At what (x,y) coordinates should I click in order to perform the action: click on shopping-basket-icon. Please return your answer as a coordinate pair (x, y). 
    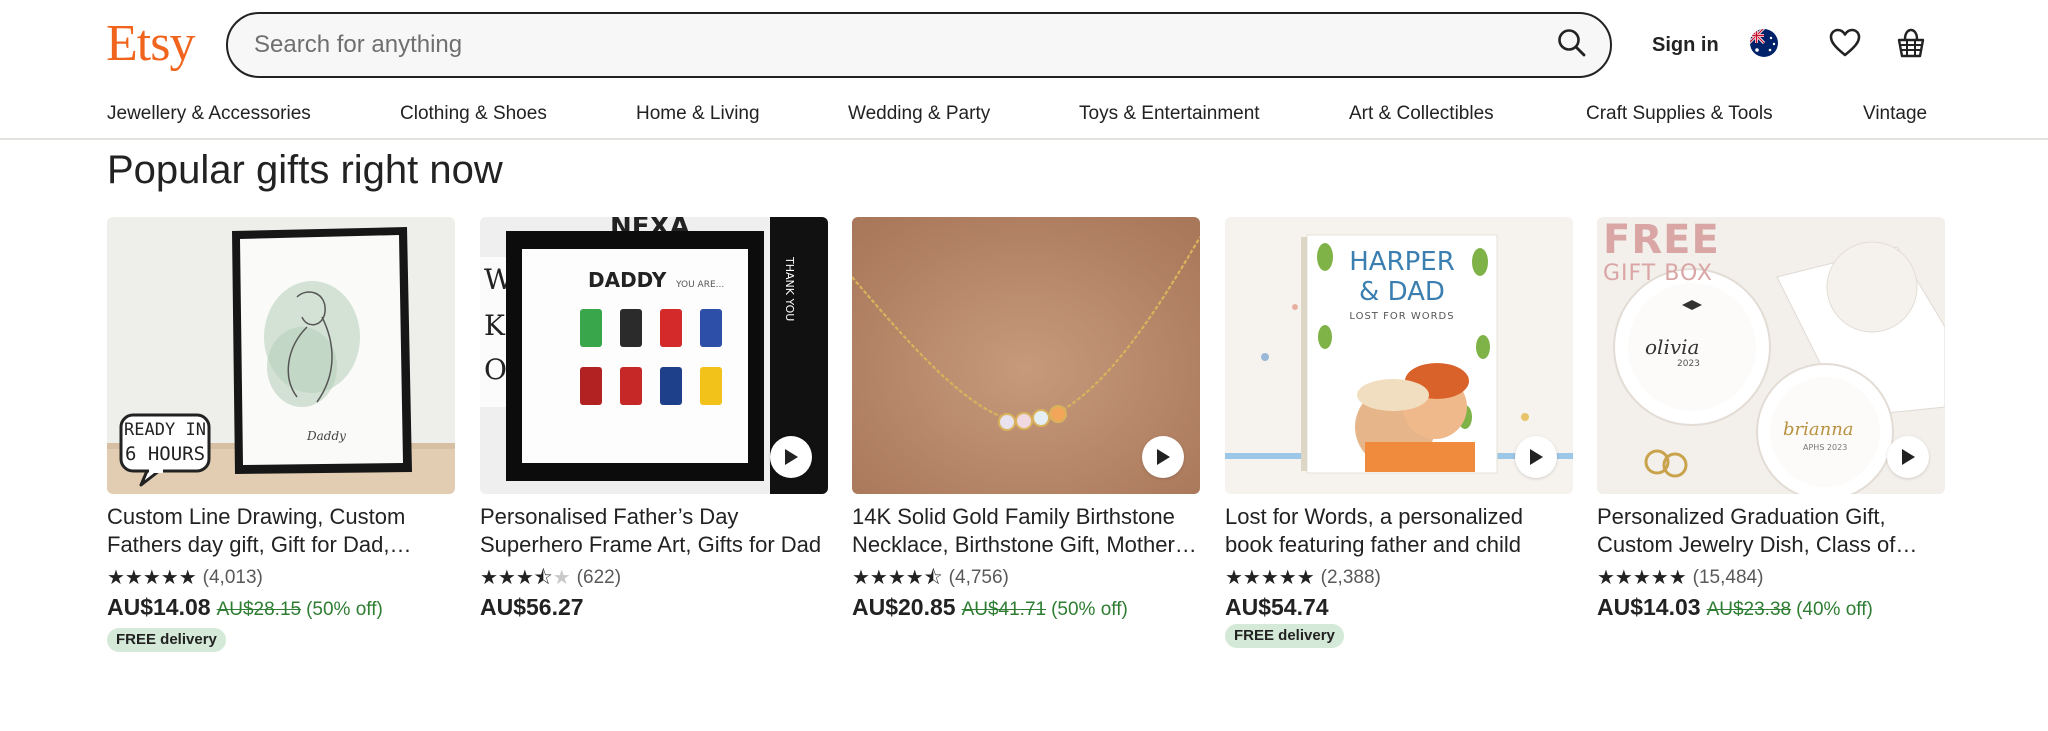
    Looking at the image, I should click on (1911, 45).